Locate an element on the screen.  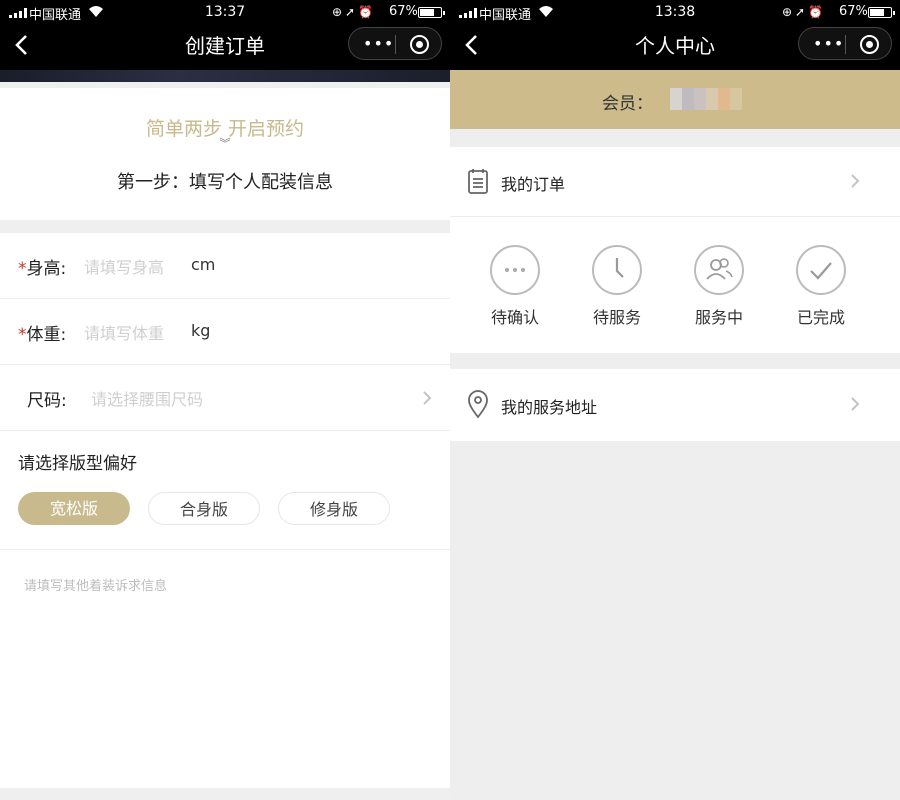
size-row: 尺码: 请选择腰围尺码 is located at coordinates (225, 398).